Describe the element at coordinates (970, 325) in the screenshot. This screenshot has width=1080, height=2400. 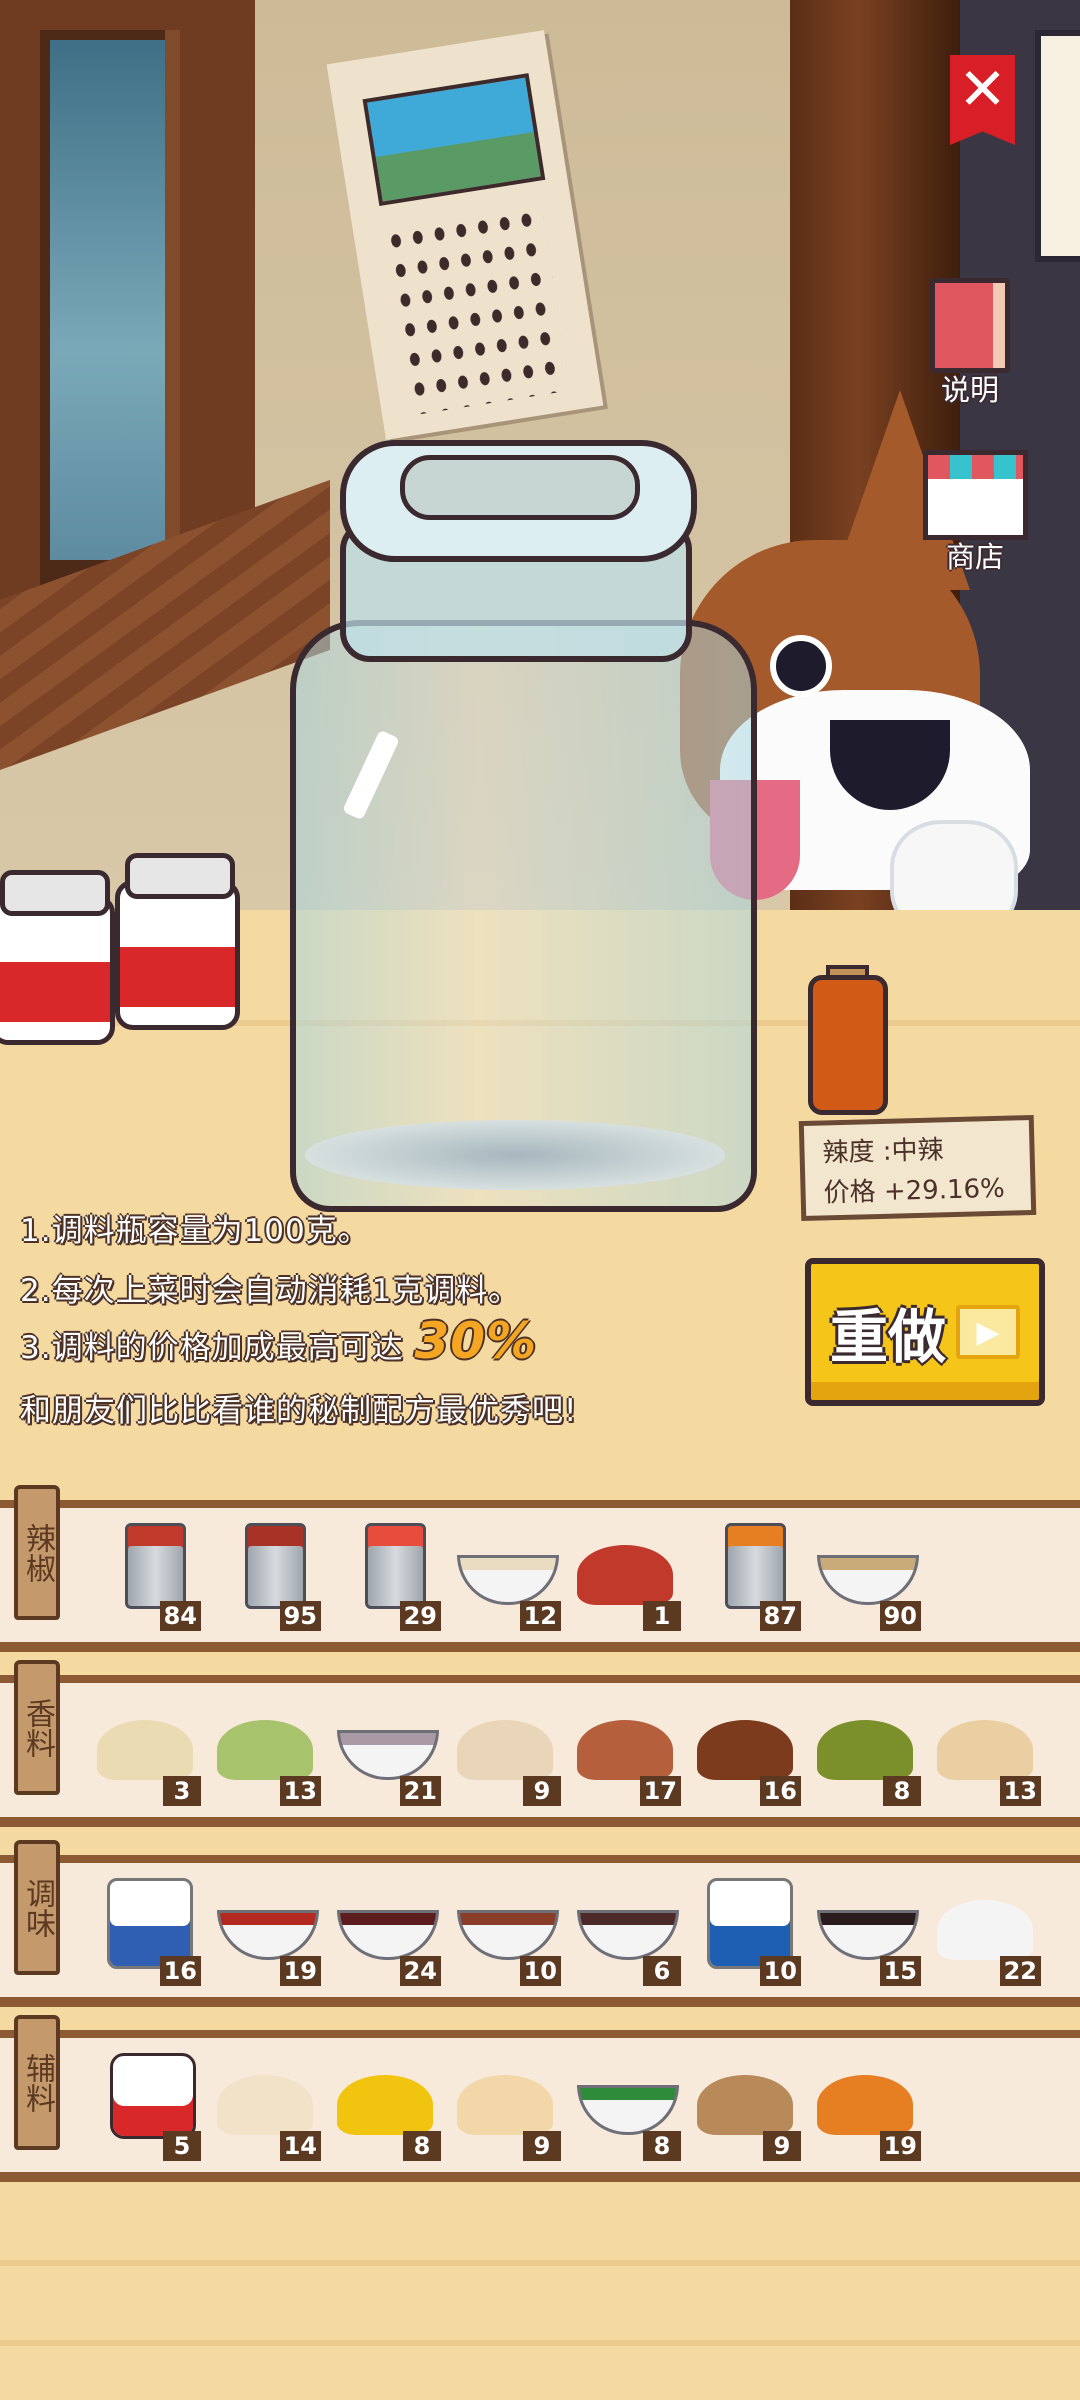
I see `book-icon` at that location.